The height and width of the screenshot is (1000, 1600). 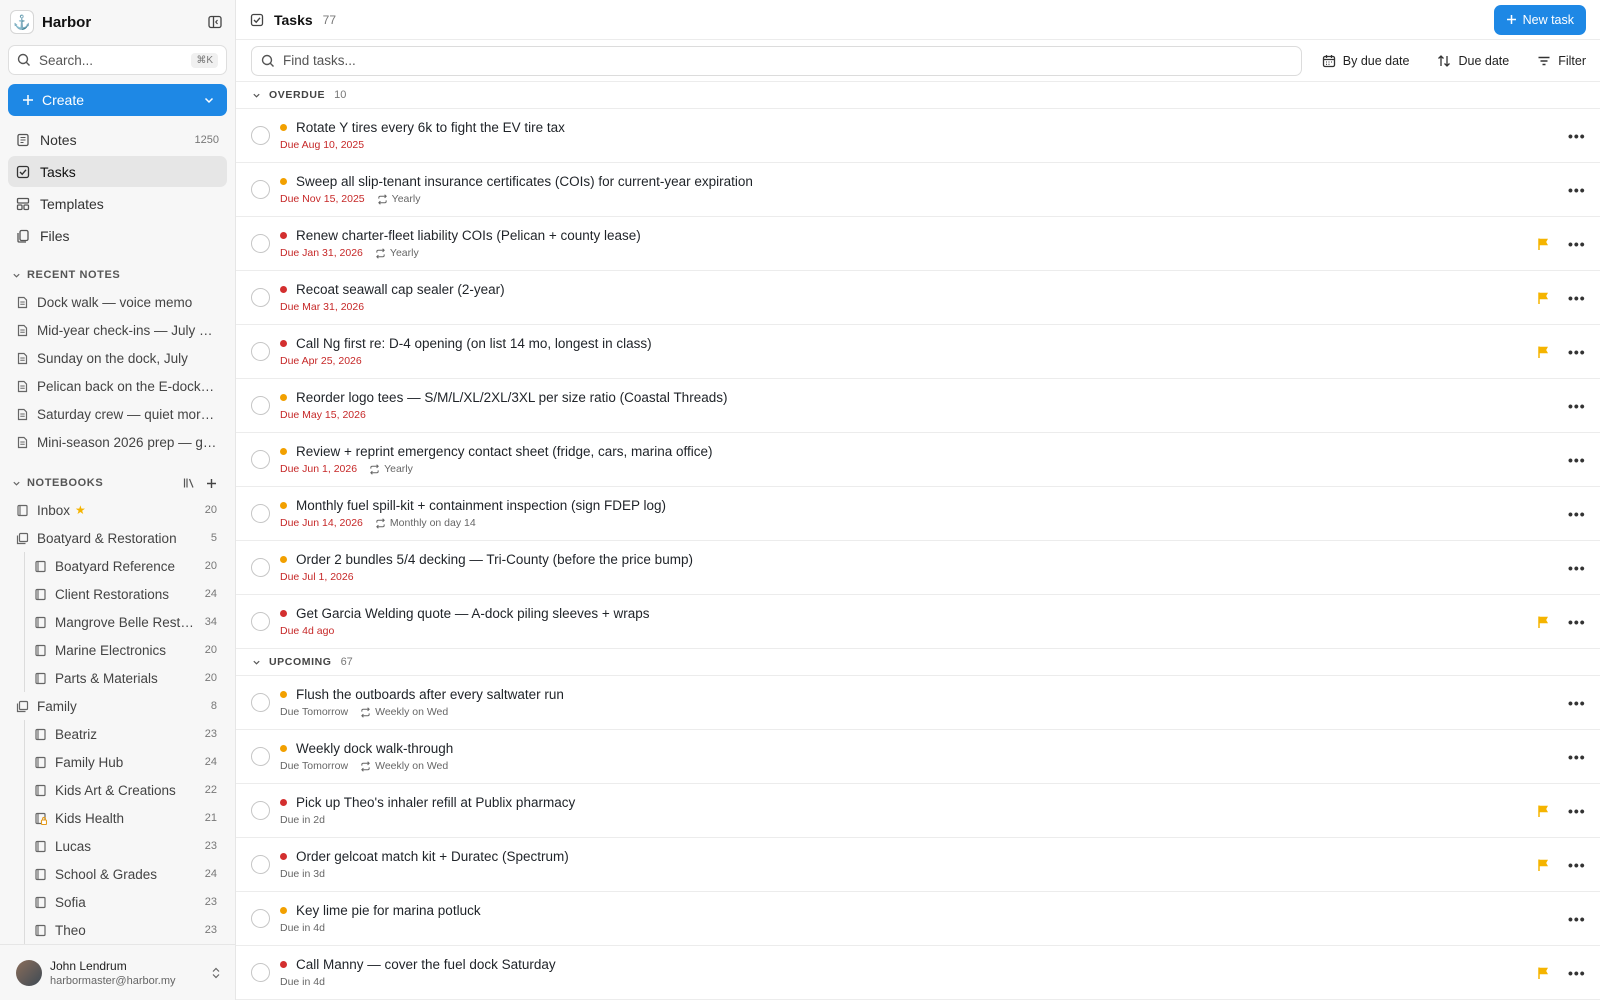 I want to click on note-icon, so click(x=22, y=330).